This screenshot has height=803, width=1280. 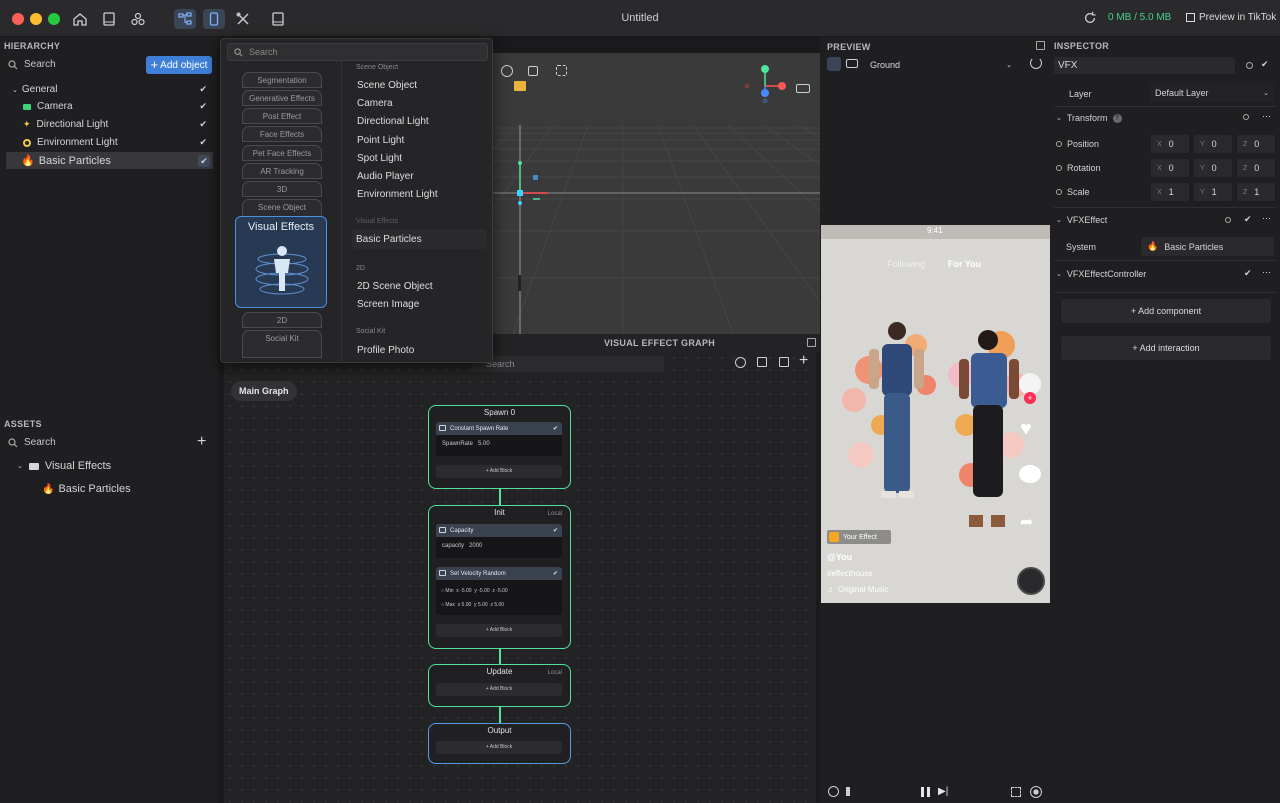 What do you see at coordinates (54, 19) in the screenshot?
I see `maximize-window-button` at bounding box center [54, 19].